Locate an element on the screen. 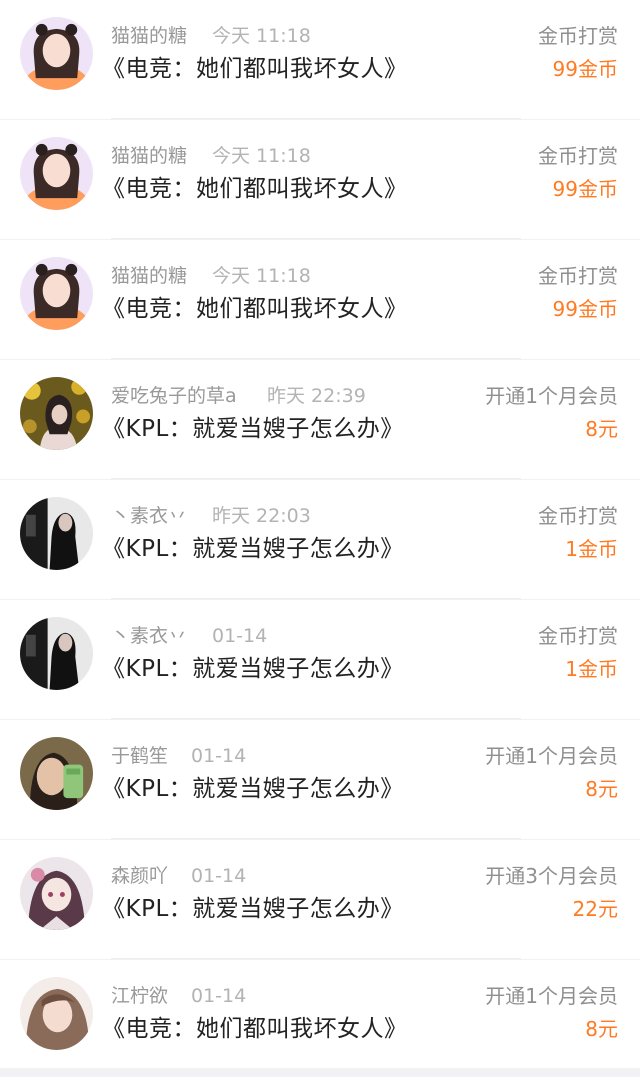 The image size is (640, 1077). list-item: 森颜吖 01-14 《KPL：就爱当嫂子怎么办》 开通3个月会员 22元 is located at coordinates (320, 899).